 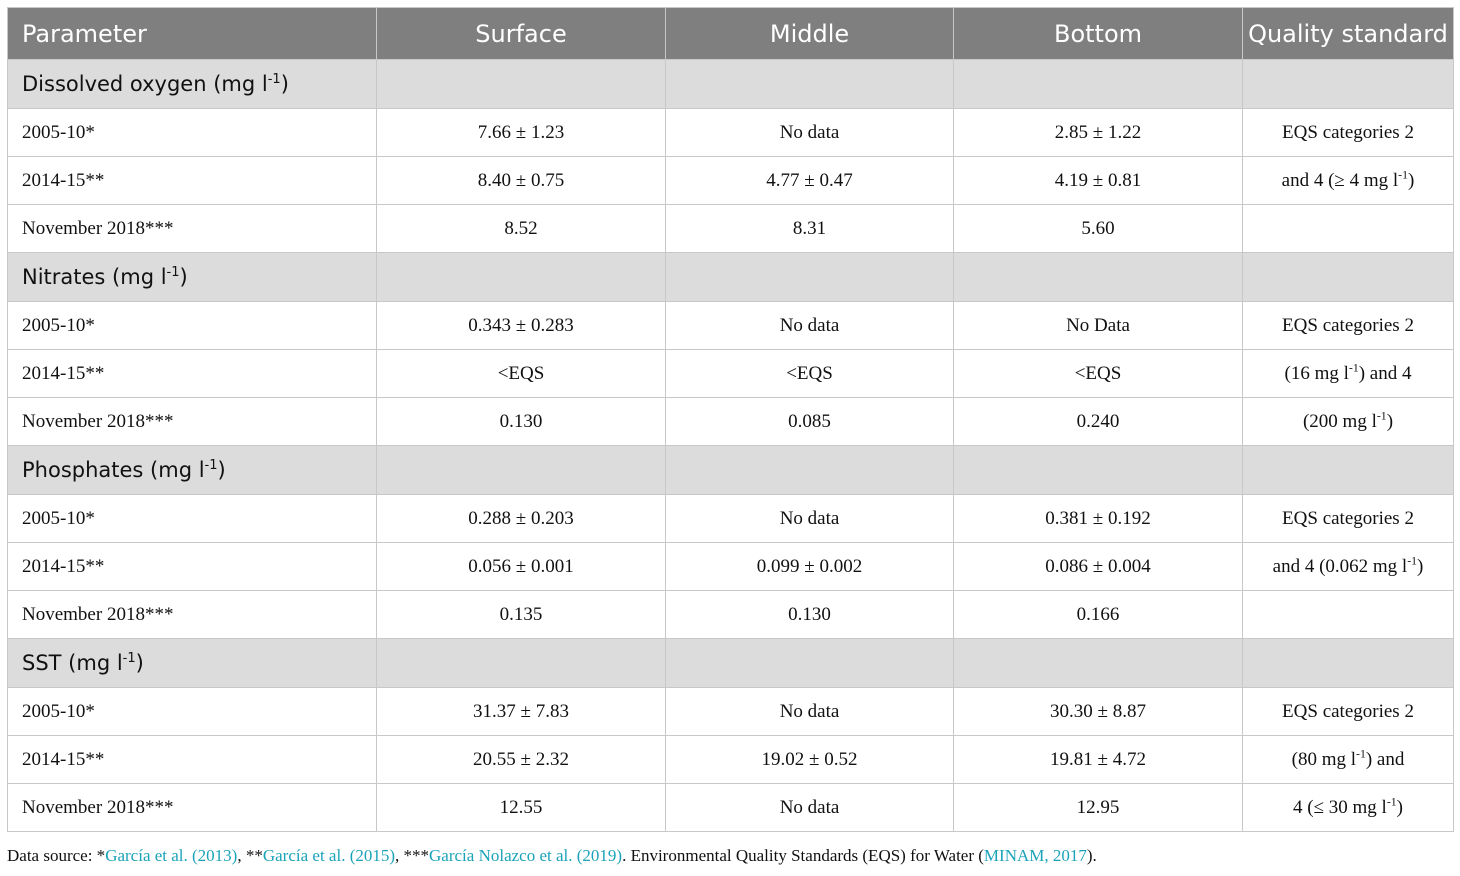 What do you see at coordinates (192, 663) in the screenshot?
I see `section-label: SST (mg l-1)` at bounding box center [192, 663].